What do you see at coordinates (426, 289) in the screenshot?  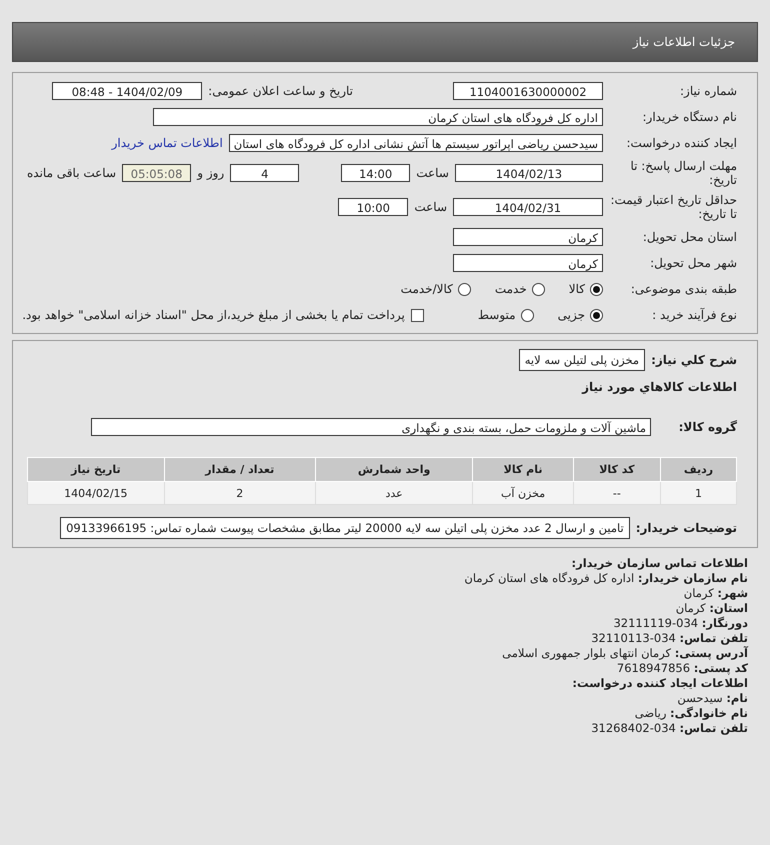 I see `option-label: کالا/خدمت` at bounding box center [426, 289].